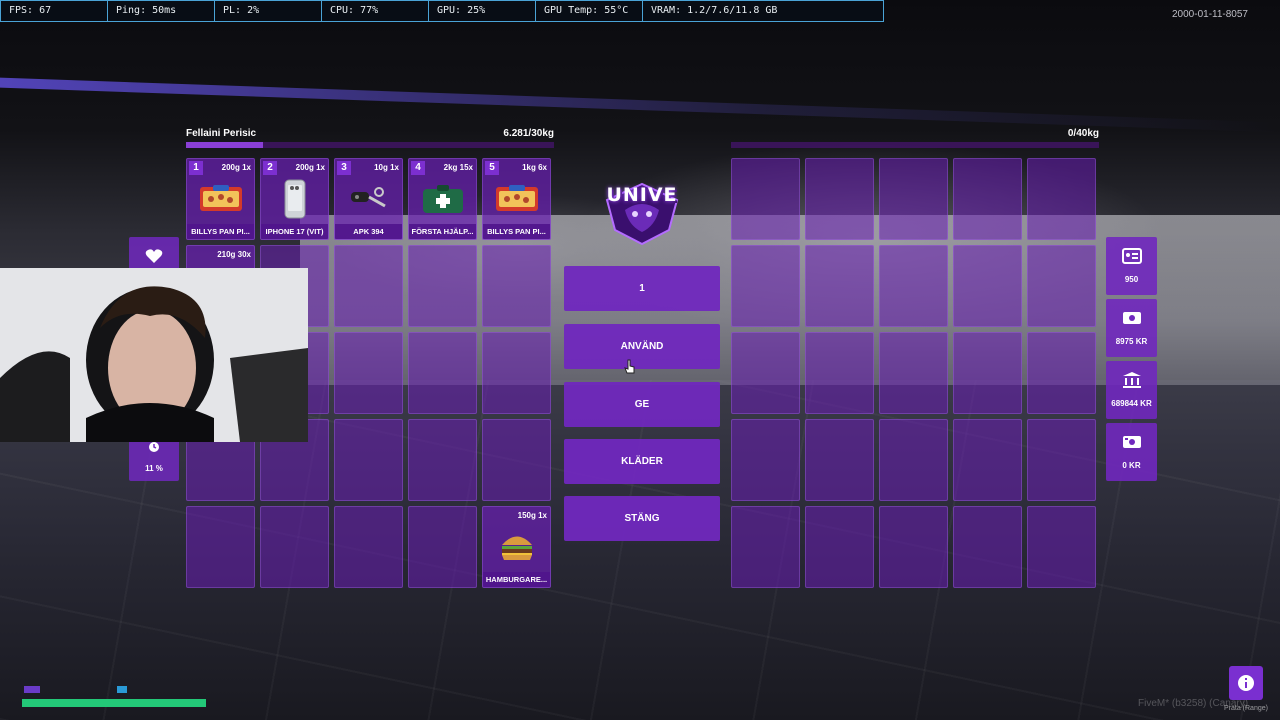  I want to click on slot-hotkey-number: 4, so click(418, 168).